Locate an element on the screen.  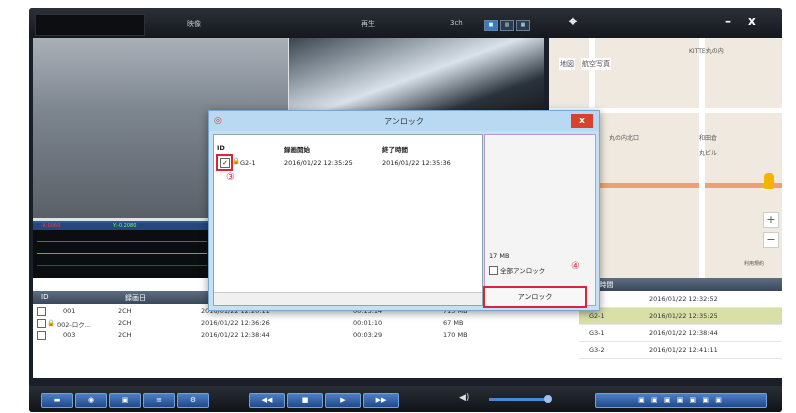
g-sensor-graph: -X:0060 Y:-0.2080 is located at coordinates (122, 250).